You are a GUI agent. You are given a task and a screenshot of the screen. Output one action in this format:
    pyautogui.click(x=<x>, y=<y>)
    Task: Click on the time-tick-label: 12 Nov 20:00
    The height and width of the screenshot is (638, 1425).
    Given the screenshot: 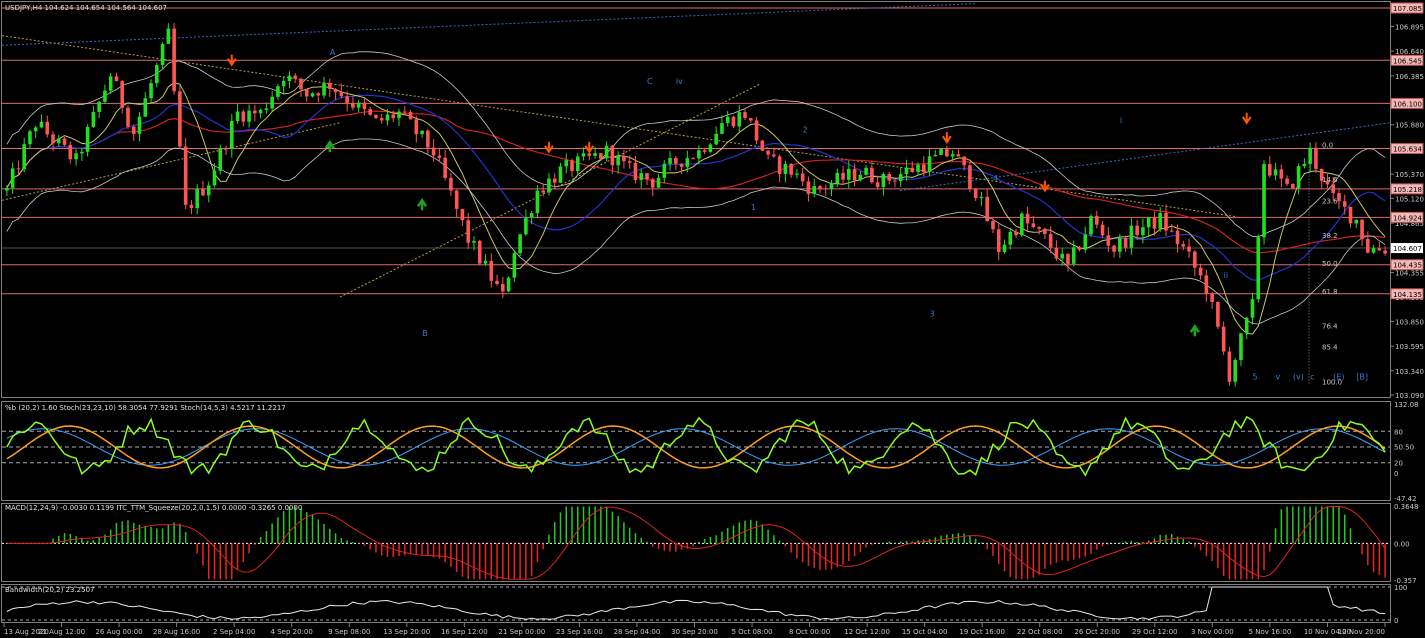 What is the action you would take?
    pyautogui.click(x=1361, y=632)
    